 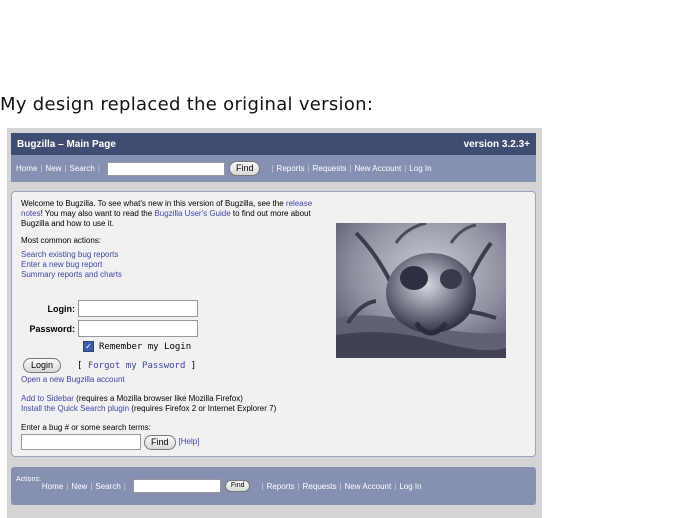 I want to click on remember-label: Remember my Login, so click(x=145, y=346).